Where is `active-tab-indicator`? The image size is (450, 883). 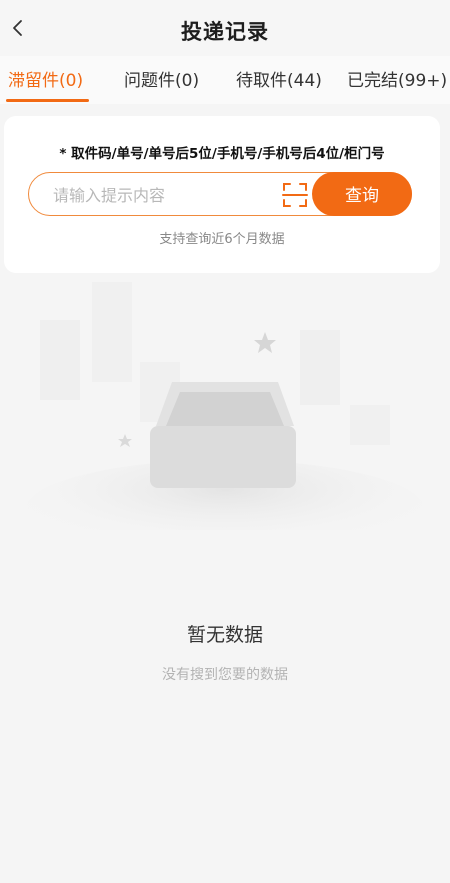 active-tab-indicator is located at coordinates (47, 100).